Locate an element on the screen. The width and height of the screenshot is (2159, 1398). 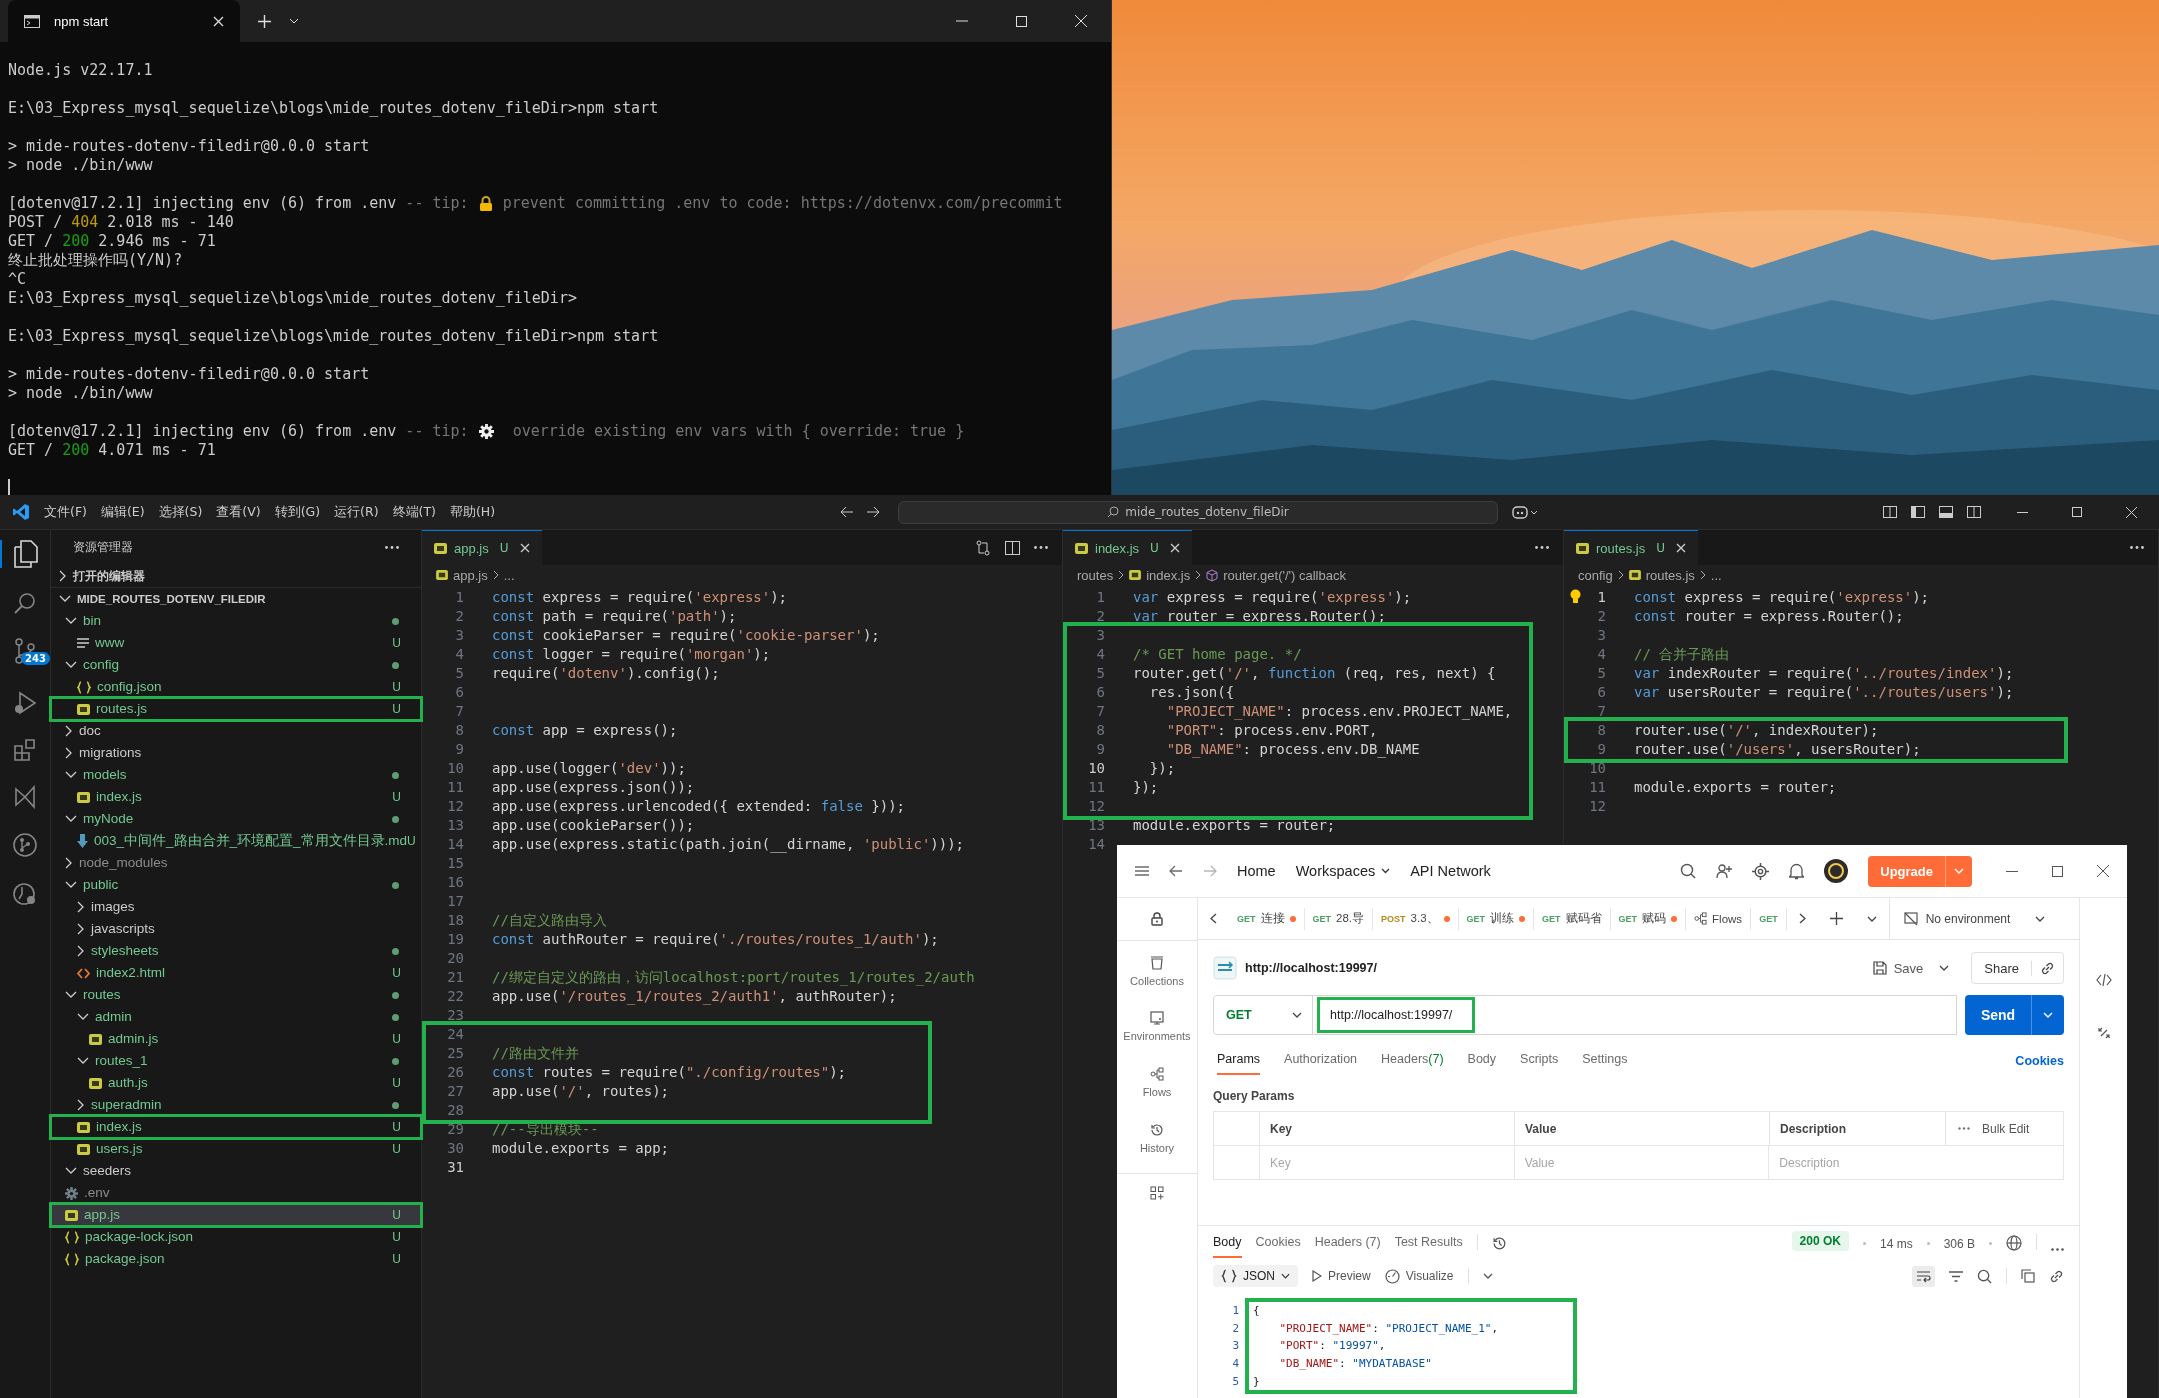
breadcrumb-item: router.get('/') callback is located at coordinates (1284, 575).